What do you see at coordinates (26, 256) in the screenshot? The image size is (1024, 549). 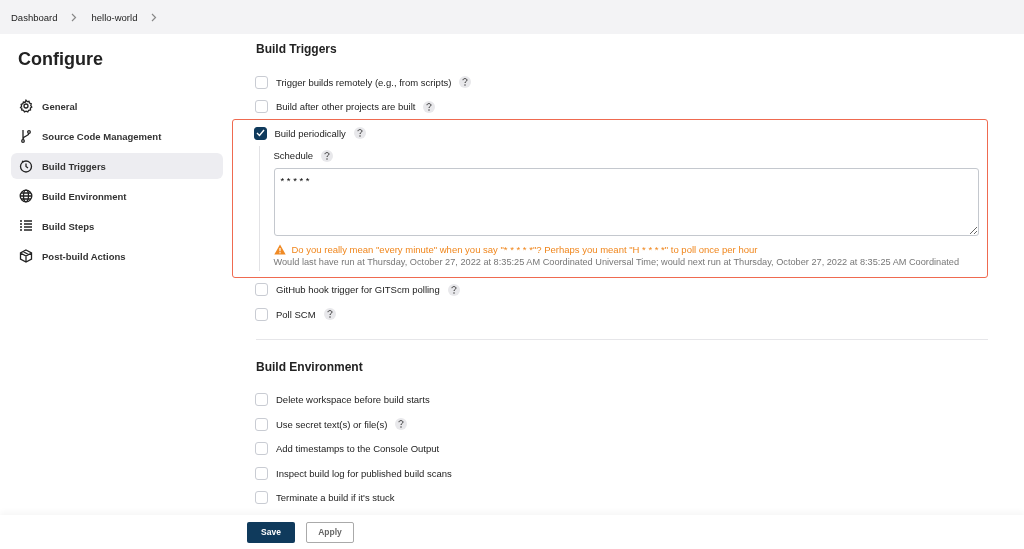 I see `package-icon` at bounding box center [26, 256].